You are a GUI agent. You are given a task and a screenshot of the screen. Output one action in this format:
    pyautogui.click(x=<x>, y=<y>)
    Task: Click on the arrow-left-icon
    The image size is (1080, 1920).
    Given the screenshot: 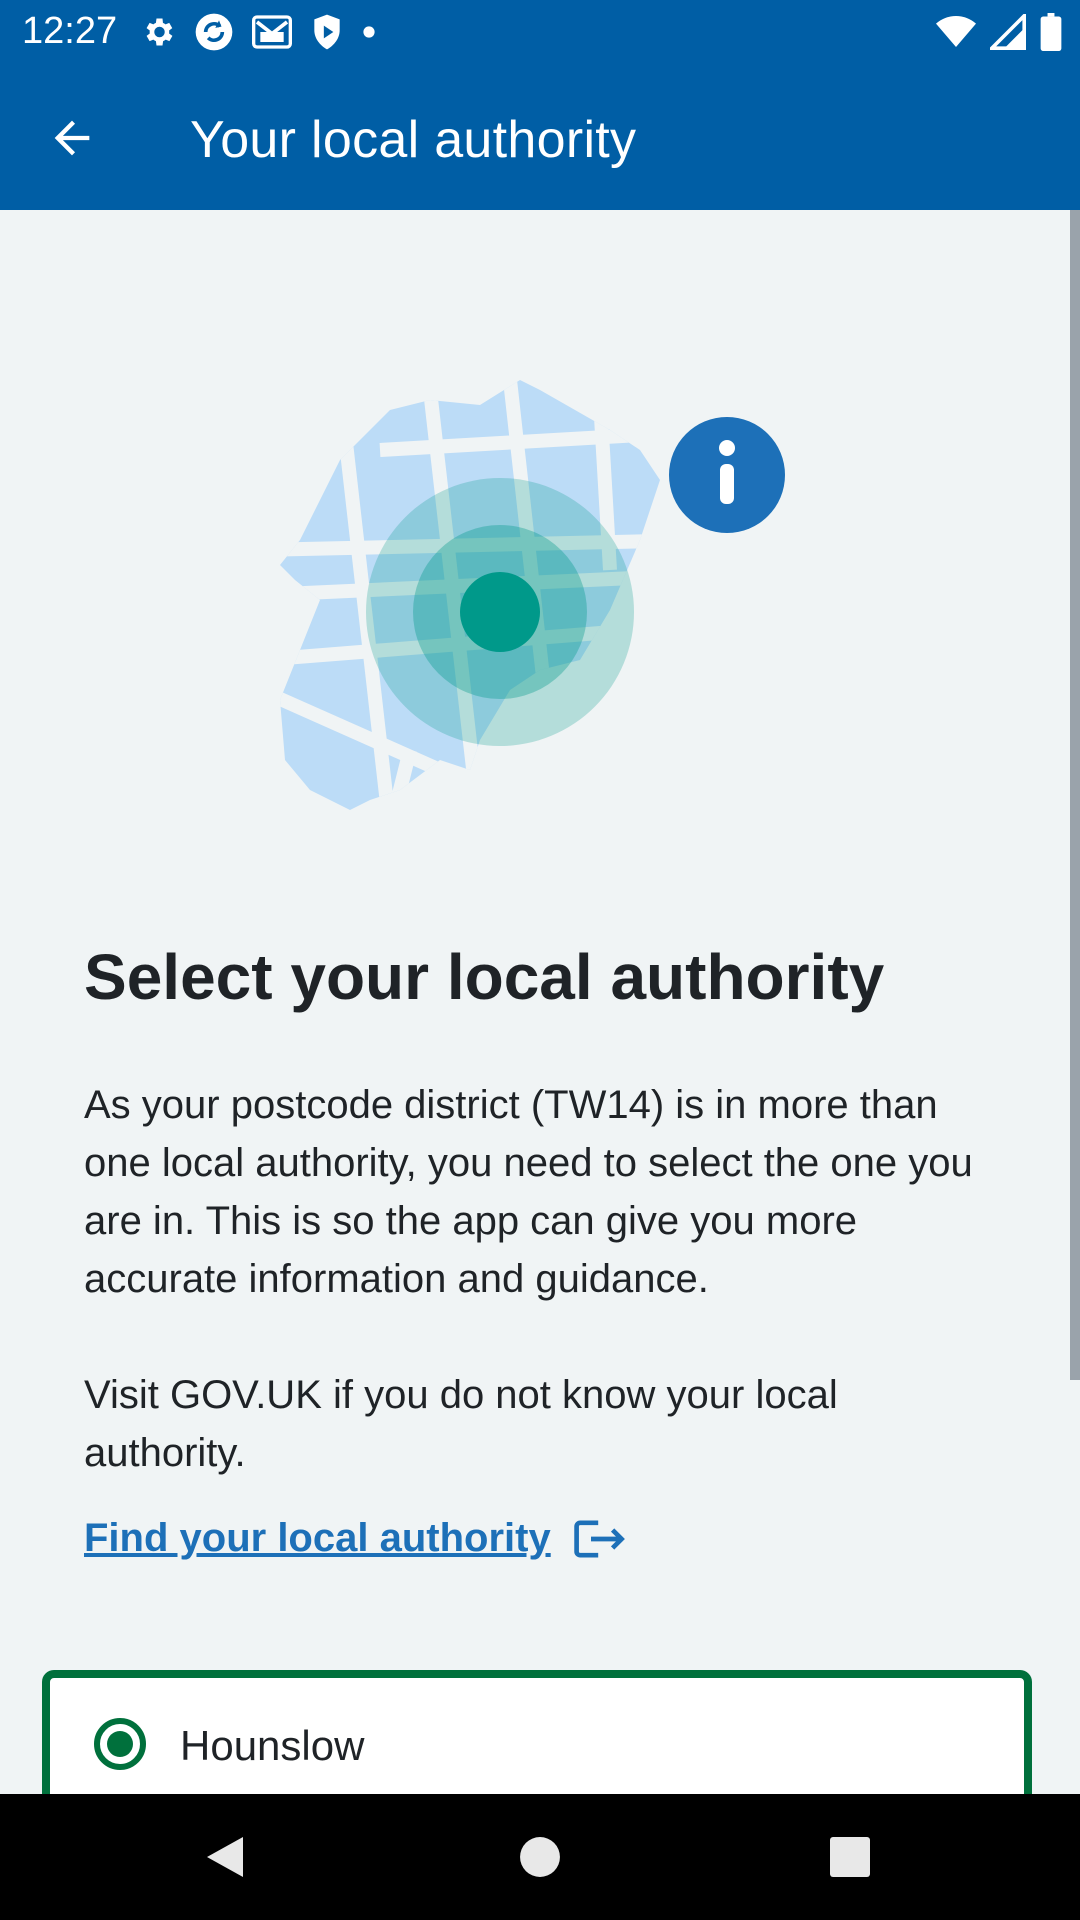 What is the action you would take?
    pyautogui.click(x=72, y=138)
    